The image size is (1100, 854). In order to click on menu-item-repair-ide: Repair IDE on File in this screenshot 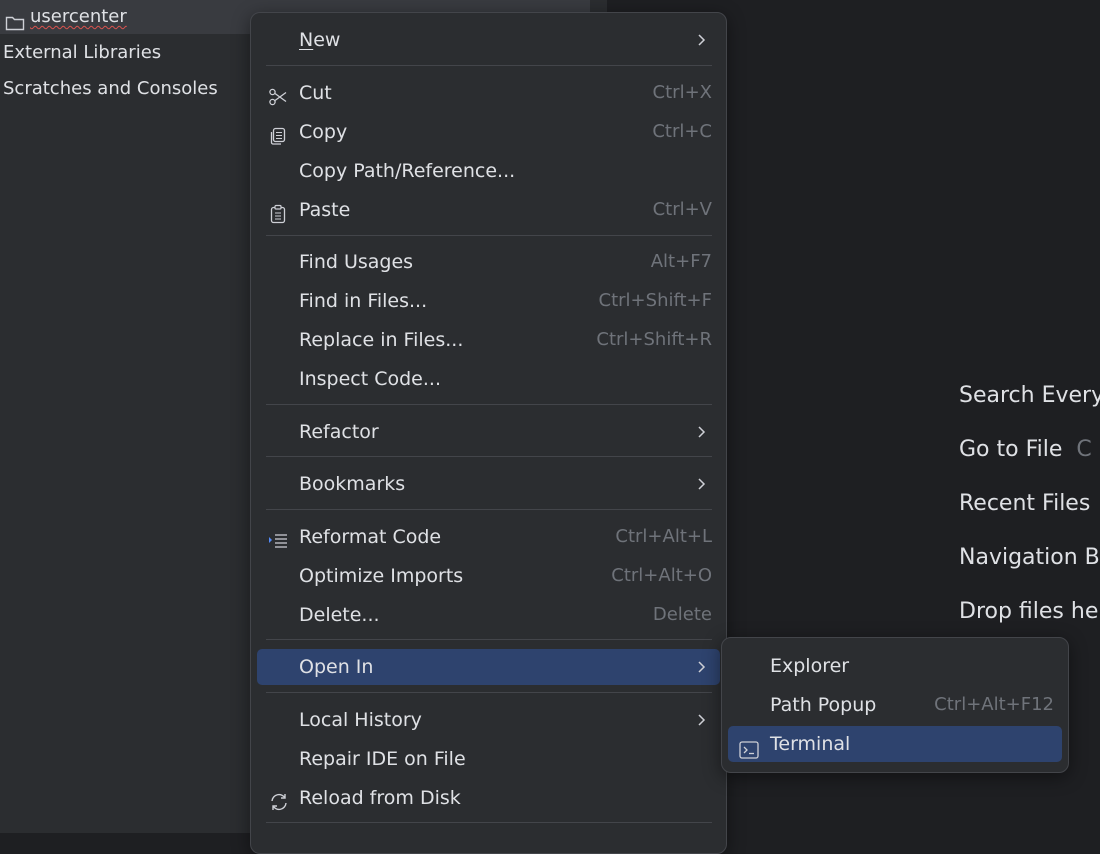, I will do `click(488, 759)`.